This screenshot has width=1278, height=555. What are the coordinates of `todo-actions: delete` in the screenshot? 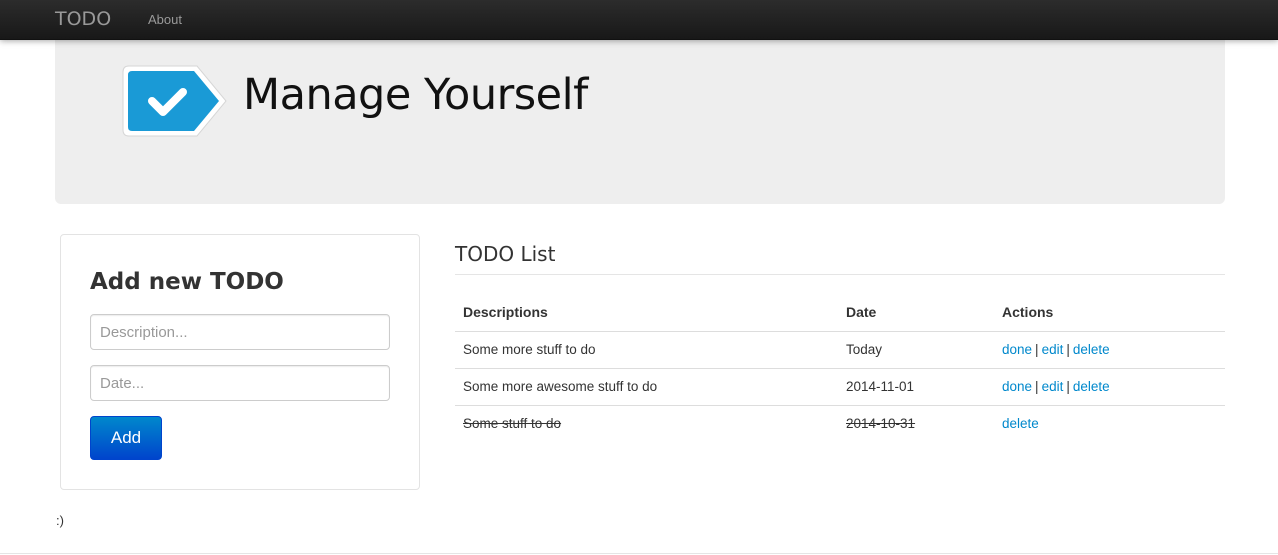 It's located at (1109, 423).